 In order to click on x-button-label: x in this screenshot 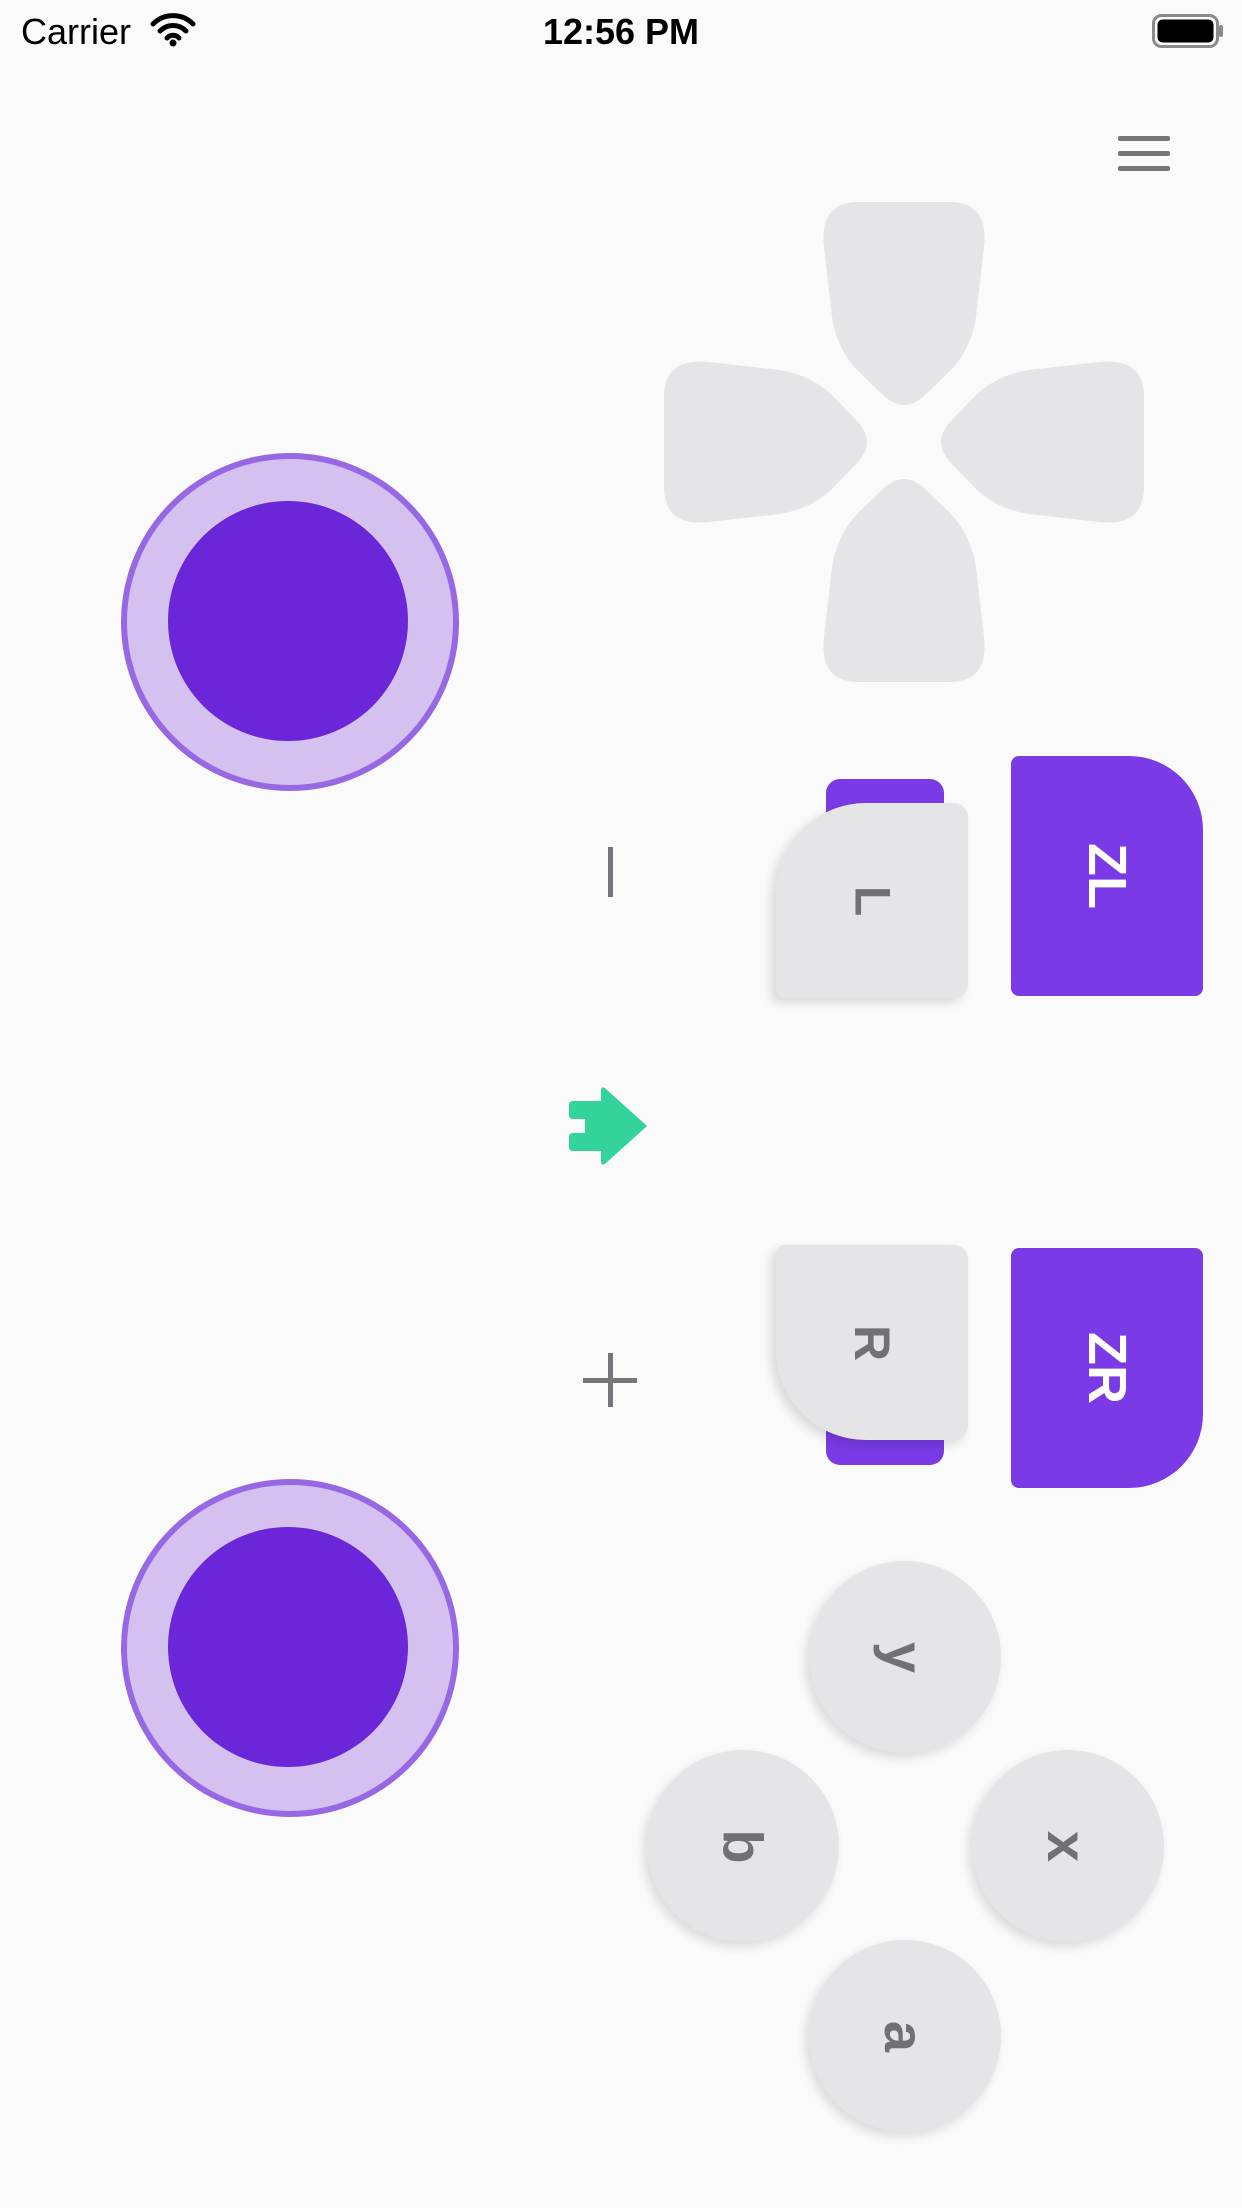, I will do `click(1068, 1846)`.